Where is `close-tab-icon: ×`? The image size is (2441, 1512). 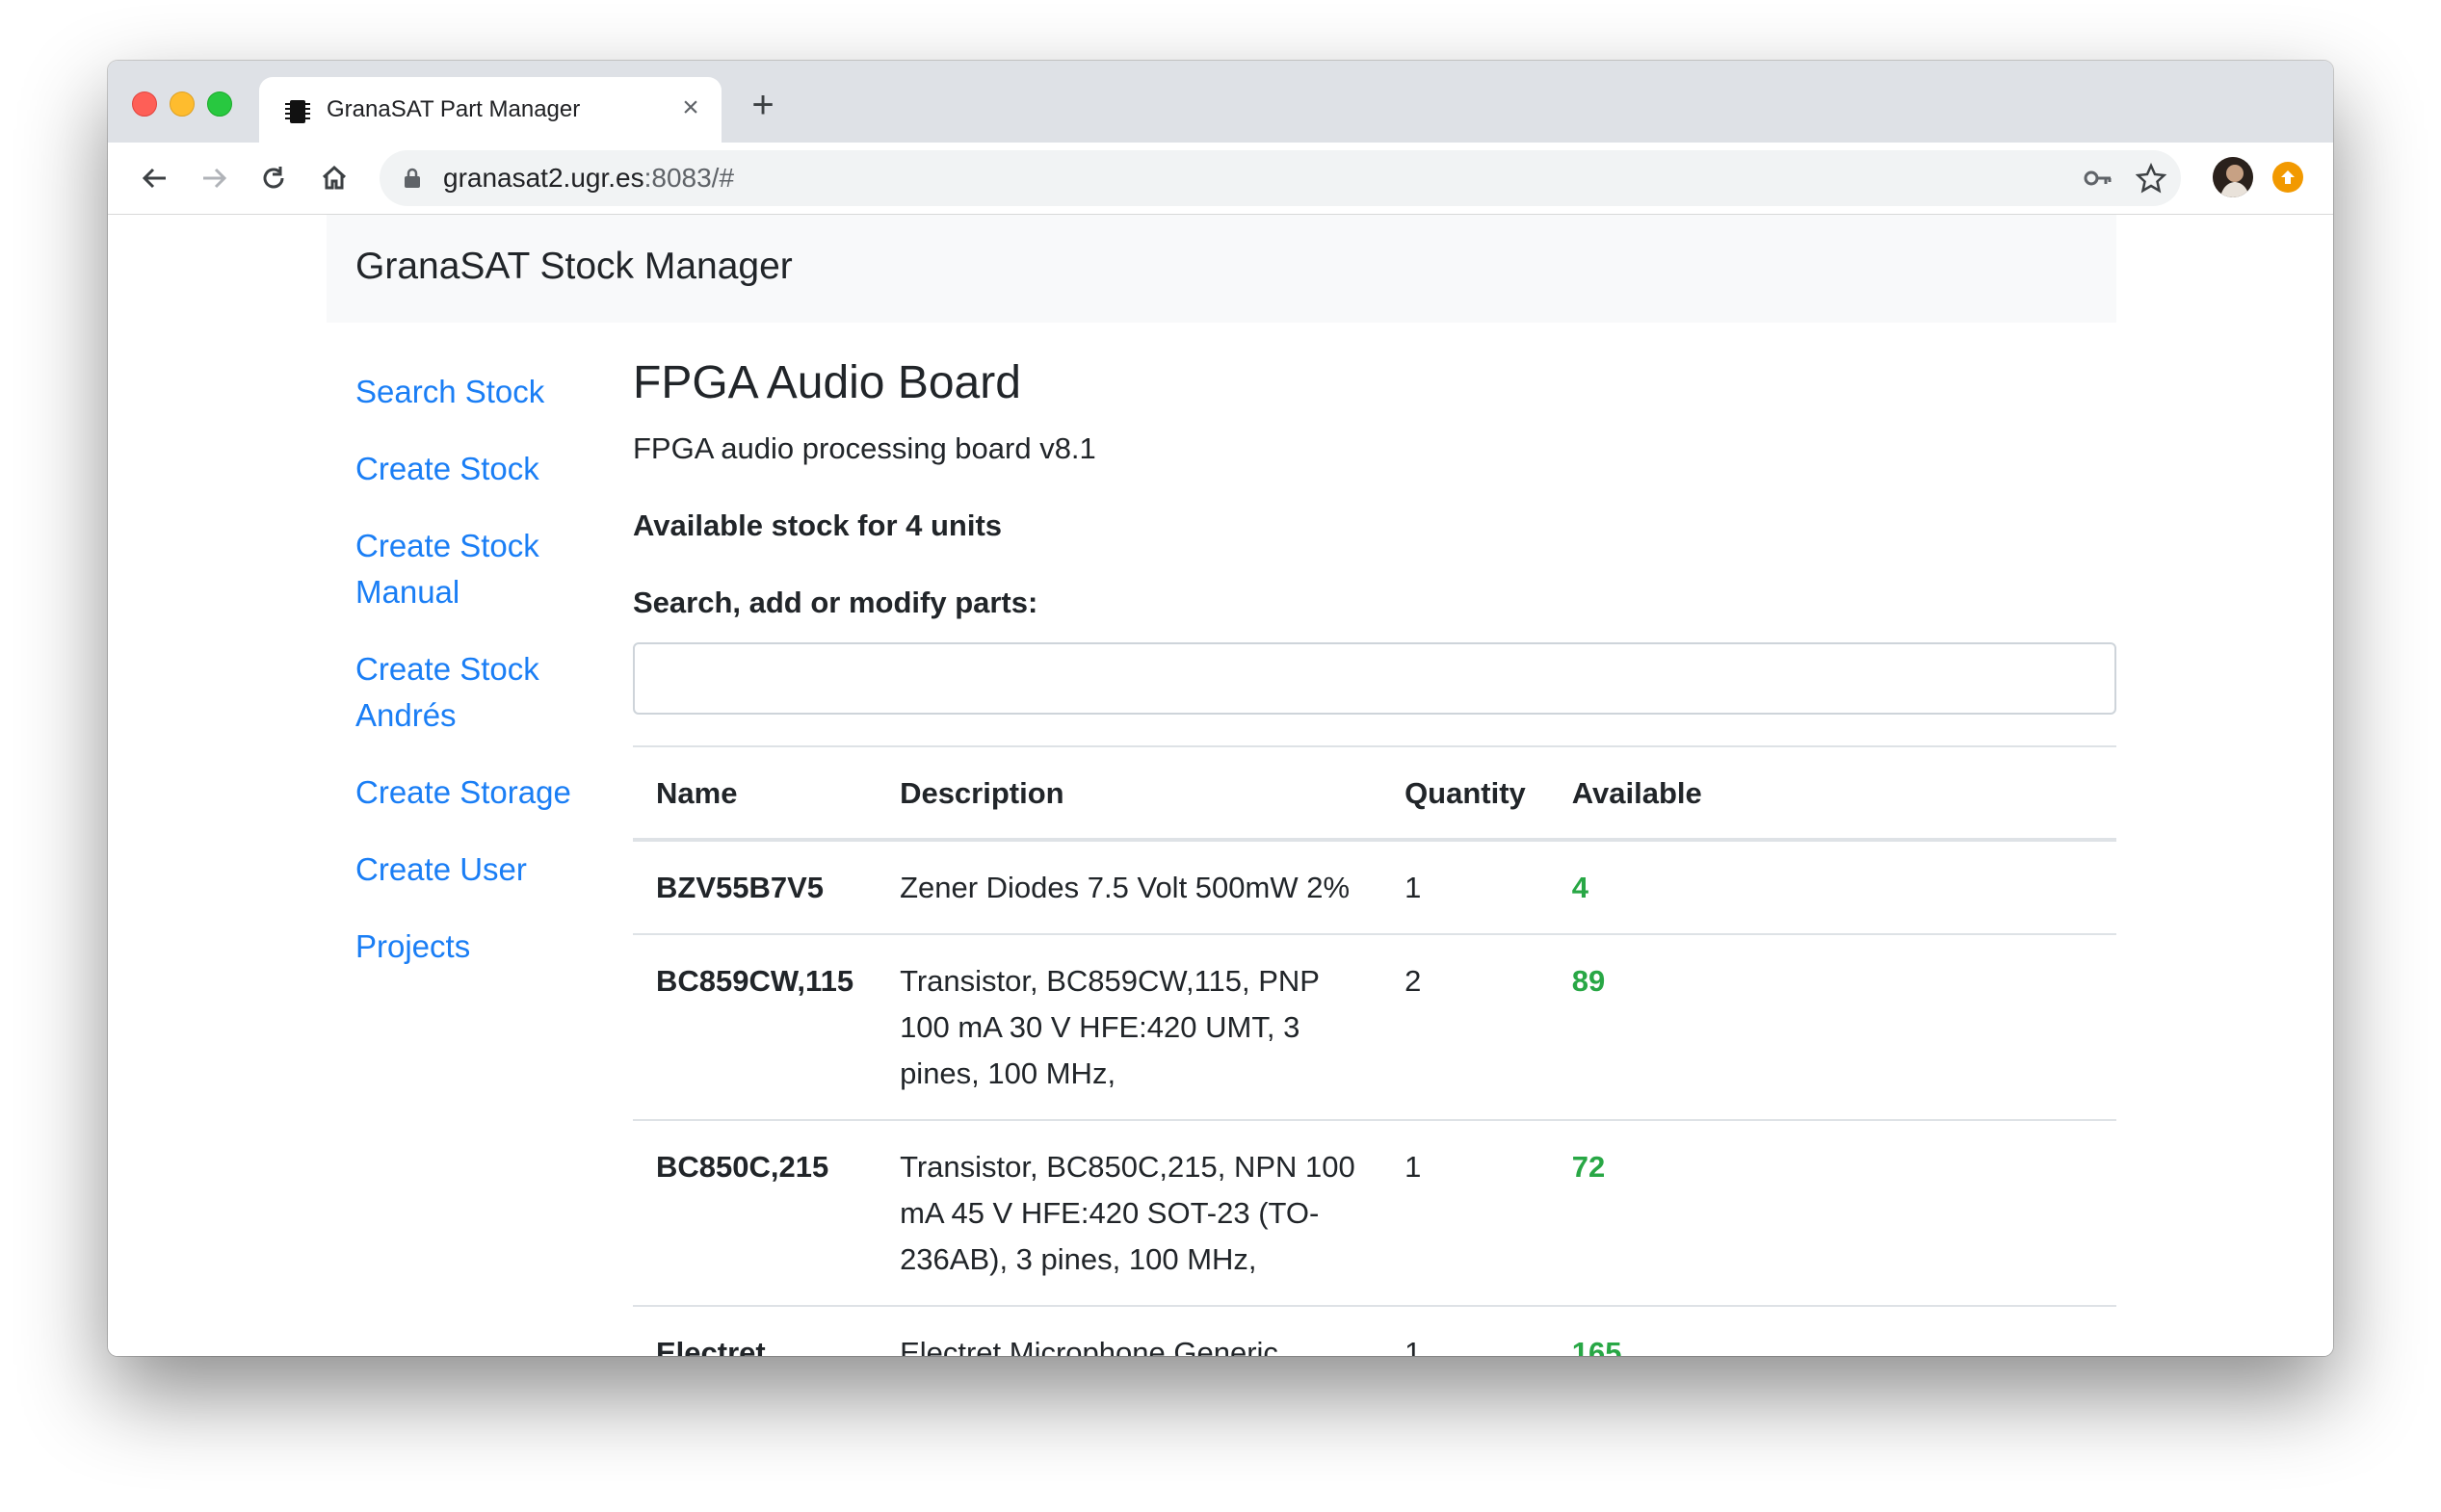
close-tab-icon: × is located at coordinates (690, 107).